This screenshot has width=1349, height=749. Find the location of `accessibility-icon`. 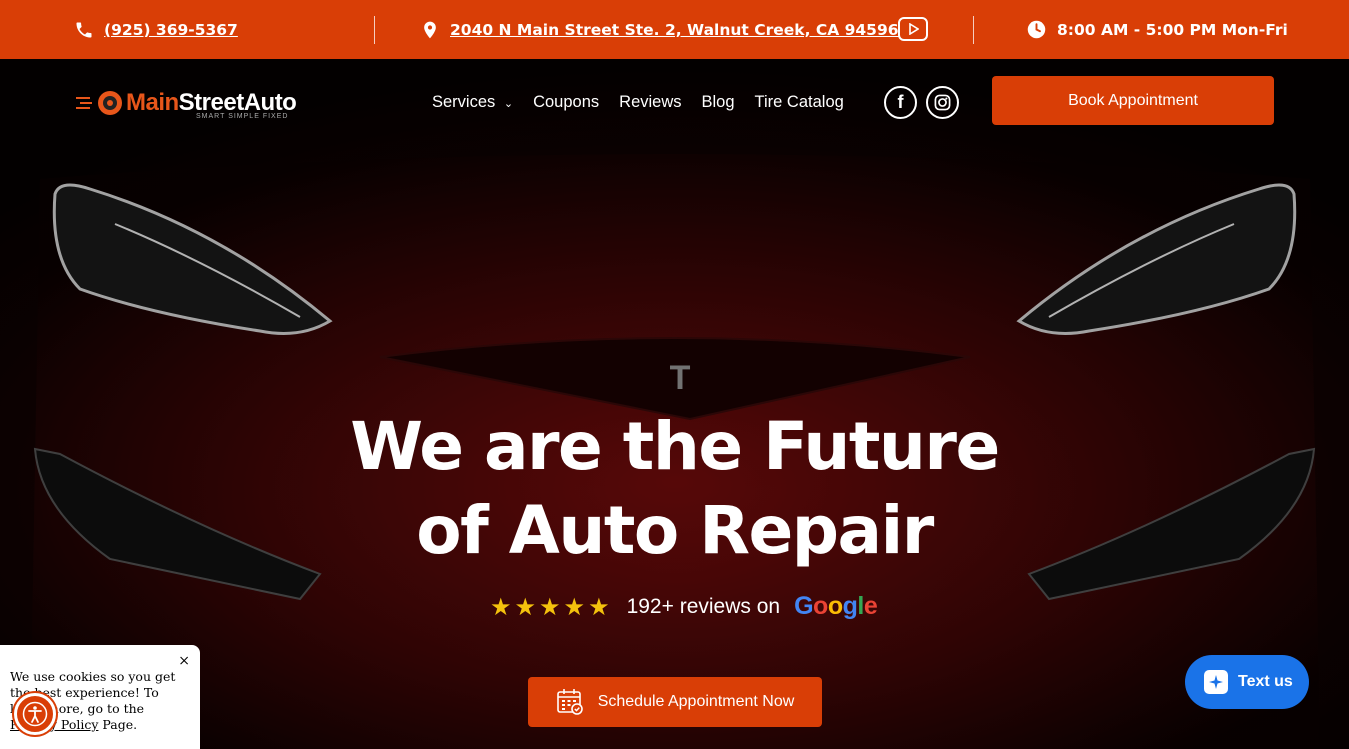

accessibility-icon is located at coordinates (35, 714).